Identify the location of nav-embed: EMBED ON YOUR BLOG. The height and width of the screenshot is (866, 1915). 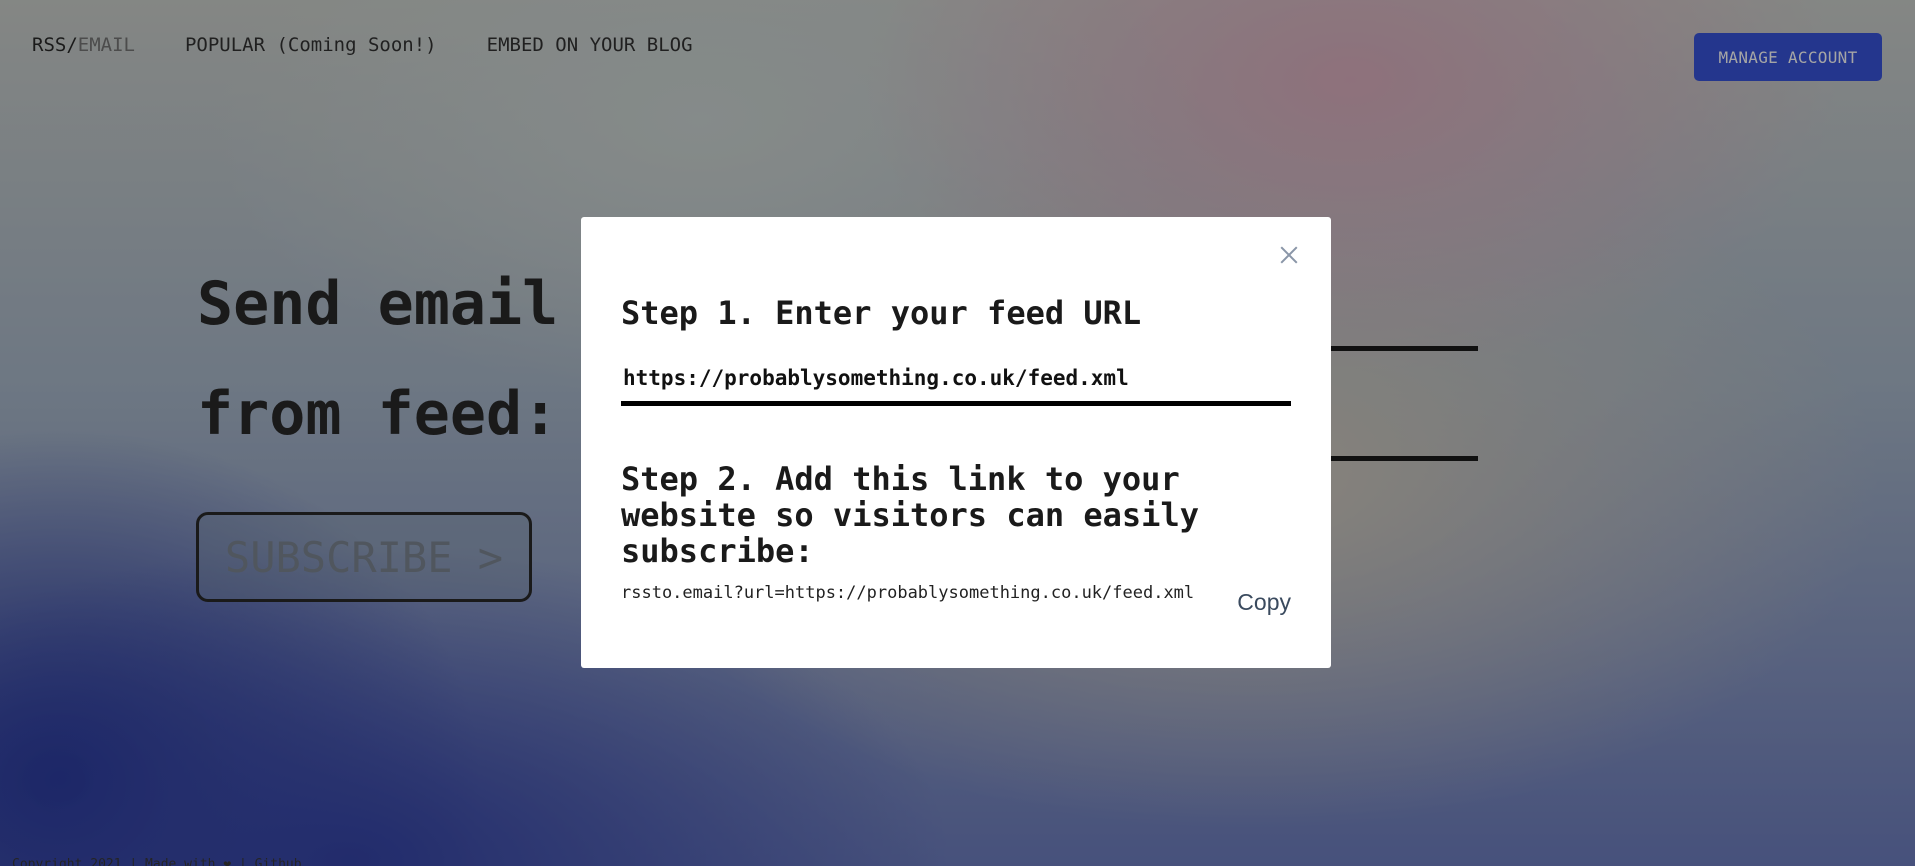
(590, 45).